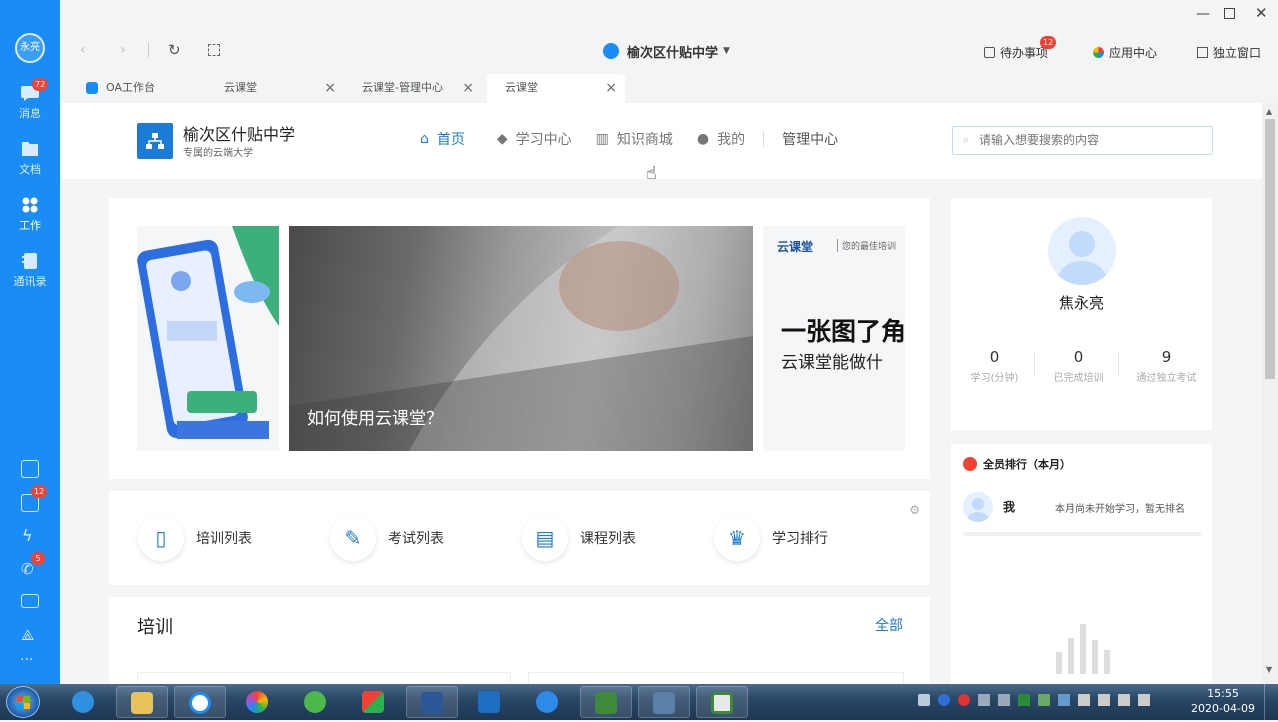  Describe the element at coordinates (1223, 693) in the screenshot. I see `clock-time: 15:55` at that location.